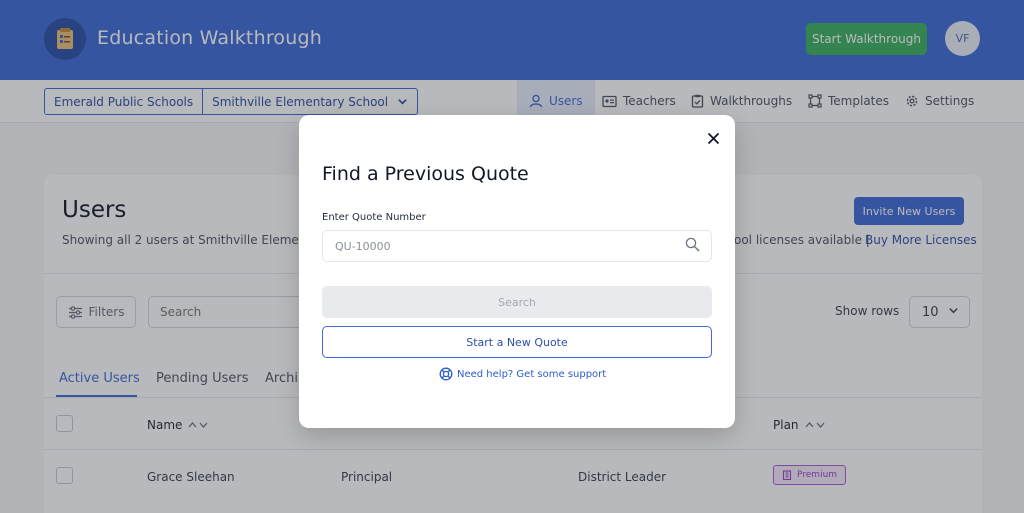 This screenshot has height=513, width=1024. I want to click on quote-number-input, so click(517, 246).